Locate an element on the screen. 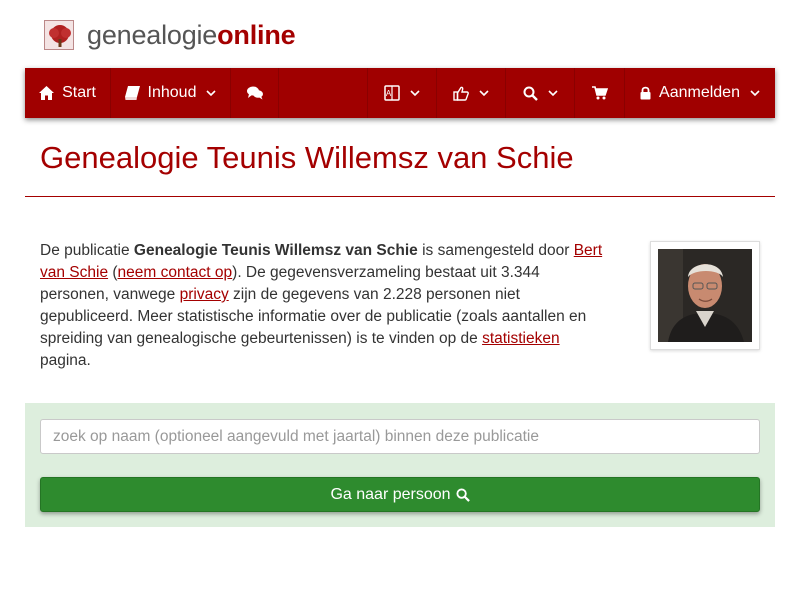 The height and width of the screenshot is (600, 800). intro-text-2: is samengesteld door is located at coordinates (495, 250).